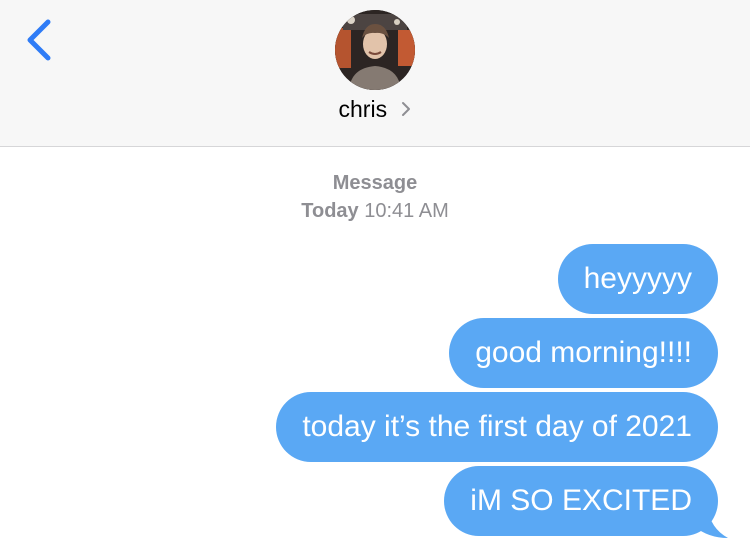  What do you see at coordinates (363, 109) in the screenshot?
I see `contact-name: chris` at bounding box center [363, 109].